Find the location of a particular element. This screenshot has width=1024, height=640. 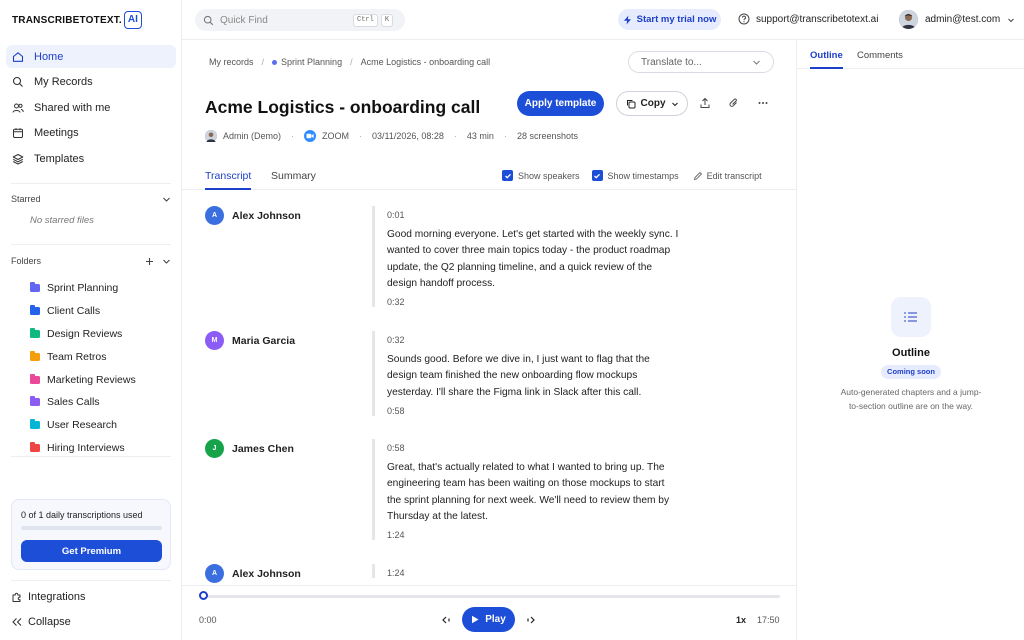

speaker: J James Chen is located at coordinates (249, 448).